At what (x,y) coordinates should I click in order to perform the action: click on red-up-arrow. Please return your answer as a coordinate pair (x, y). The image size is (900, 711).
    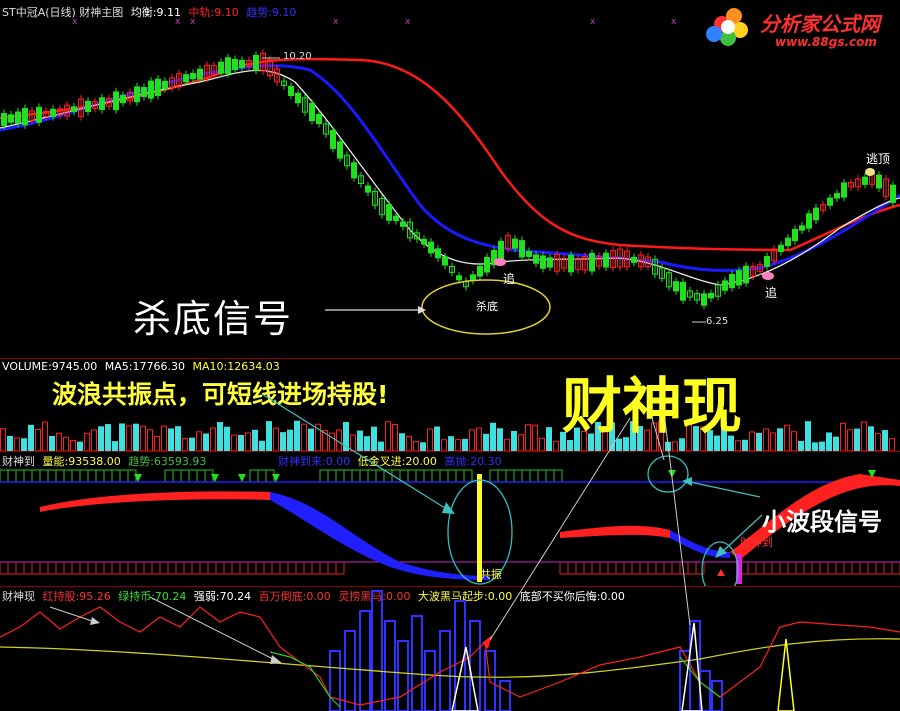
    Looking at the image, I should click on (721, 572).